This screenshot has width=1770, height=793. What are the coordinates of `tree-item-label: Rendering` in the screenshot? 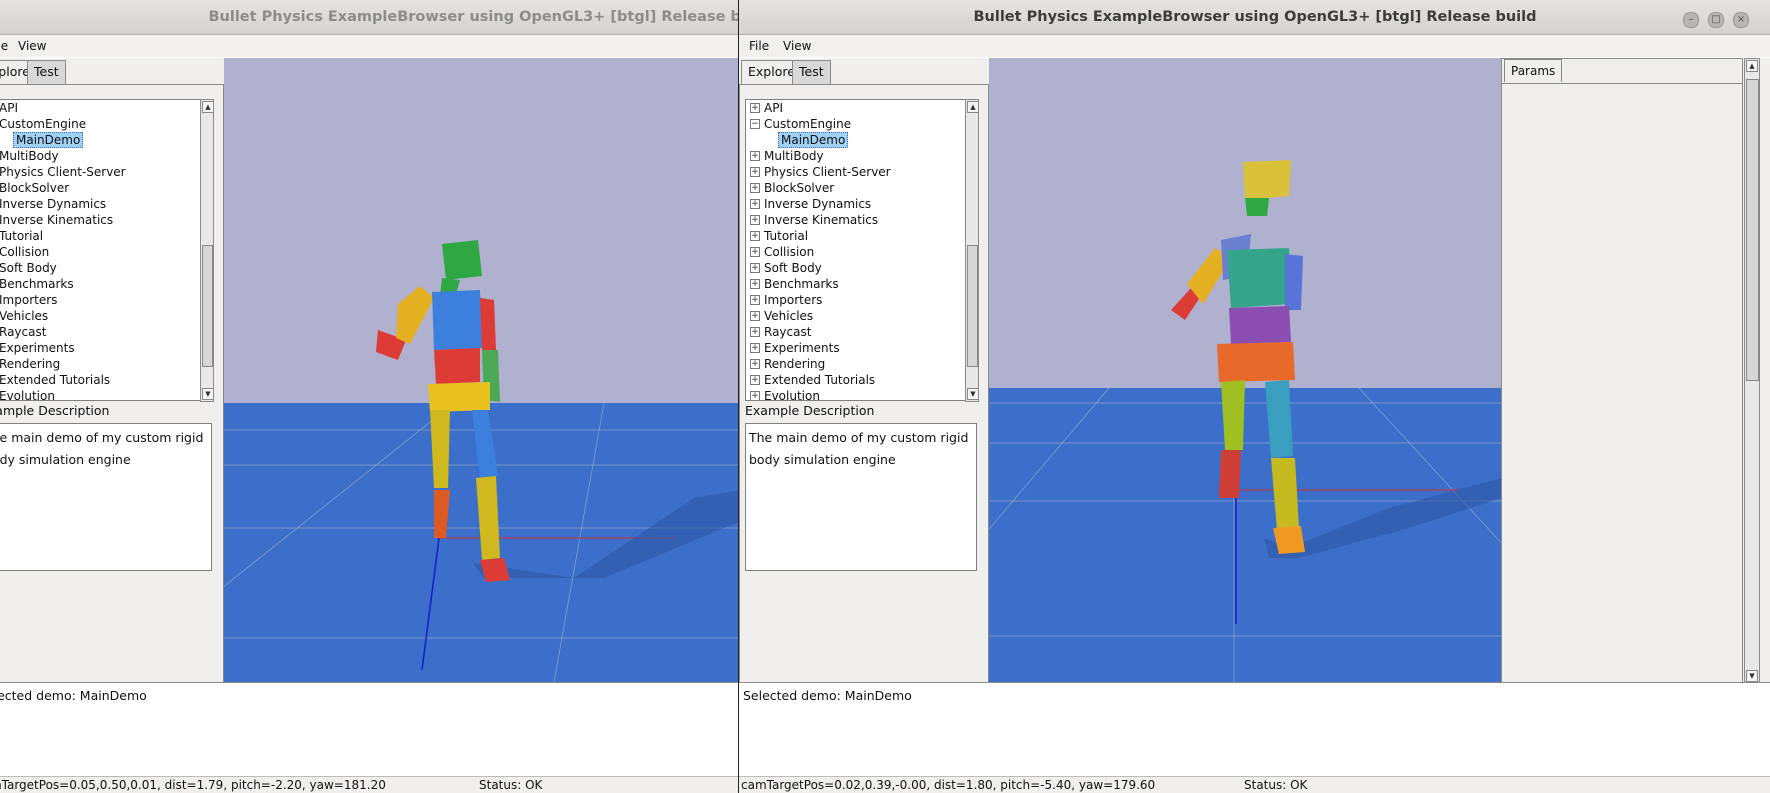 It's located at (30, 364).